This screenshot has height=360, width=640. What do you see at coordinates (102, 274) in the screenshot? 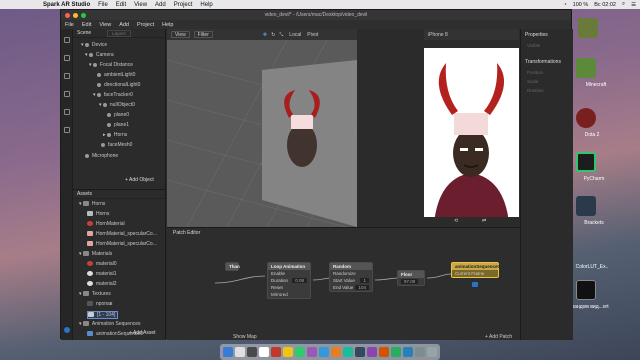
I see `asset-material1: material1` at bounding box center [102, 274].